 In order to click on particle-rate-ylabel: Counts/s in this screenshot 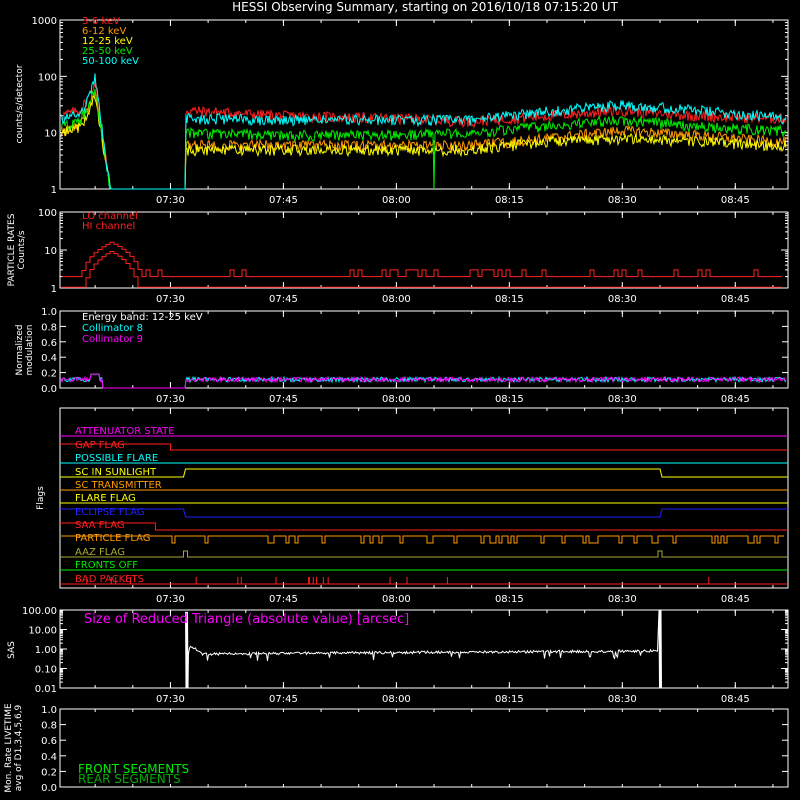, I will do `click(22, 249)`.